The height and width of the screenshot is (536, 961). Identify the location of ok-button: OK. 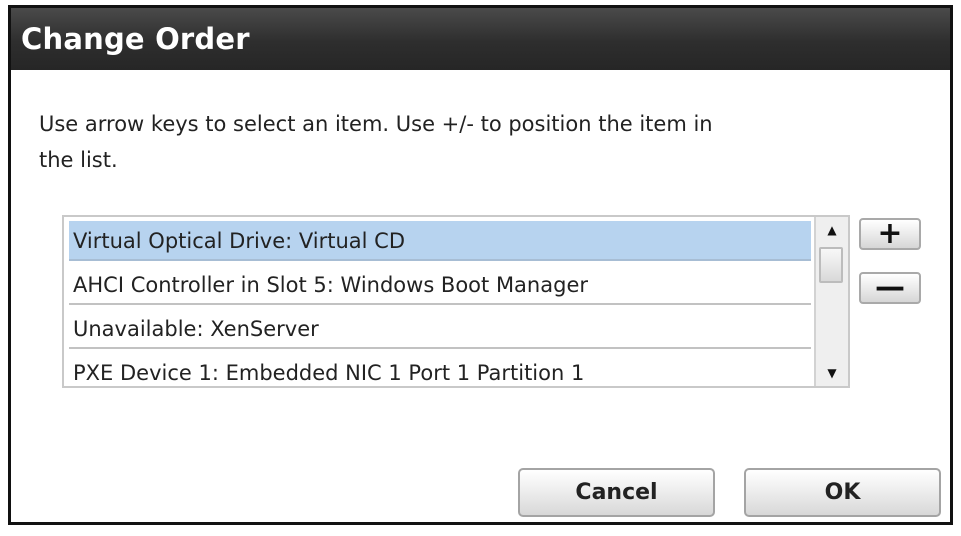
(842, 492).